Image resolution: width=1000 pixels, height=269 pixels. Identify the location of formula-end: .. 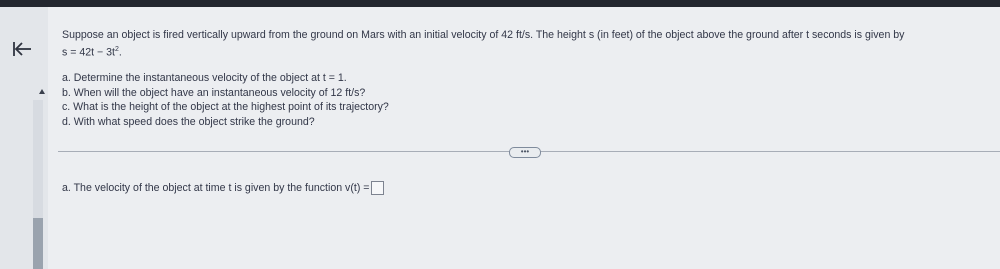
(120, 52).